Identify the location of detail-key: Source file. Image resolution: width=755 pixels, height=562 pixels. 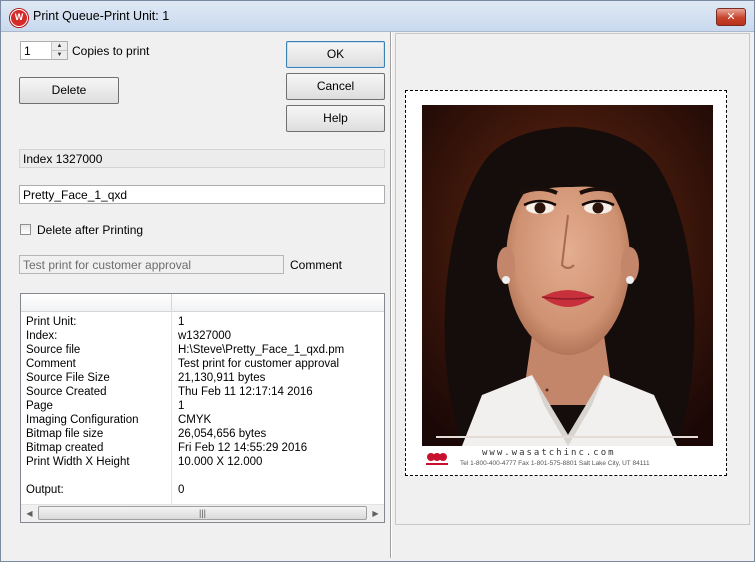
(53, 350).